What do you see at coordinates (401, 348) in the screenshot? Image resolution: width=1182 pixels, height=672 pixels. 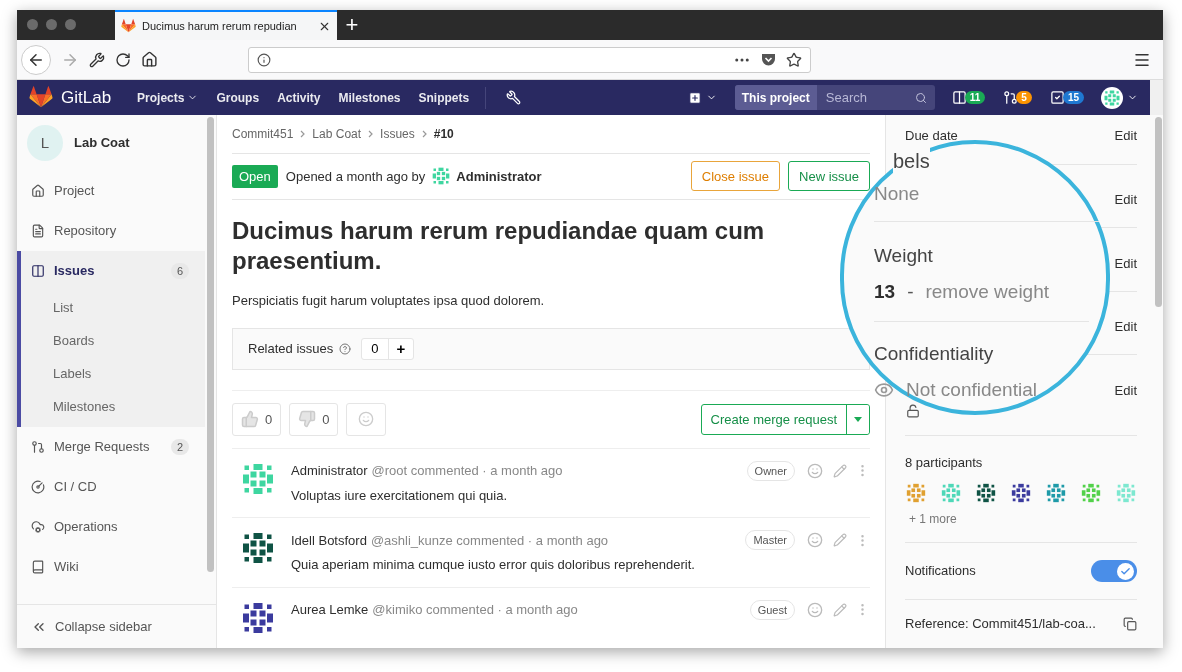 I see `add-related-button: +` at bounding box center [401, 348].